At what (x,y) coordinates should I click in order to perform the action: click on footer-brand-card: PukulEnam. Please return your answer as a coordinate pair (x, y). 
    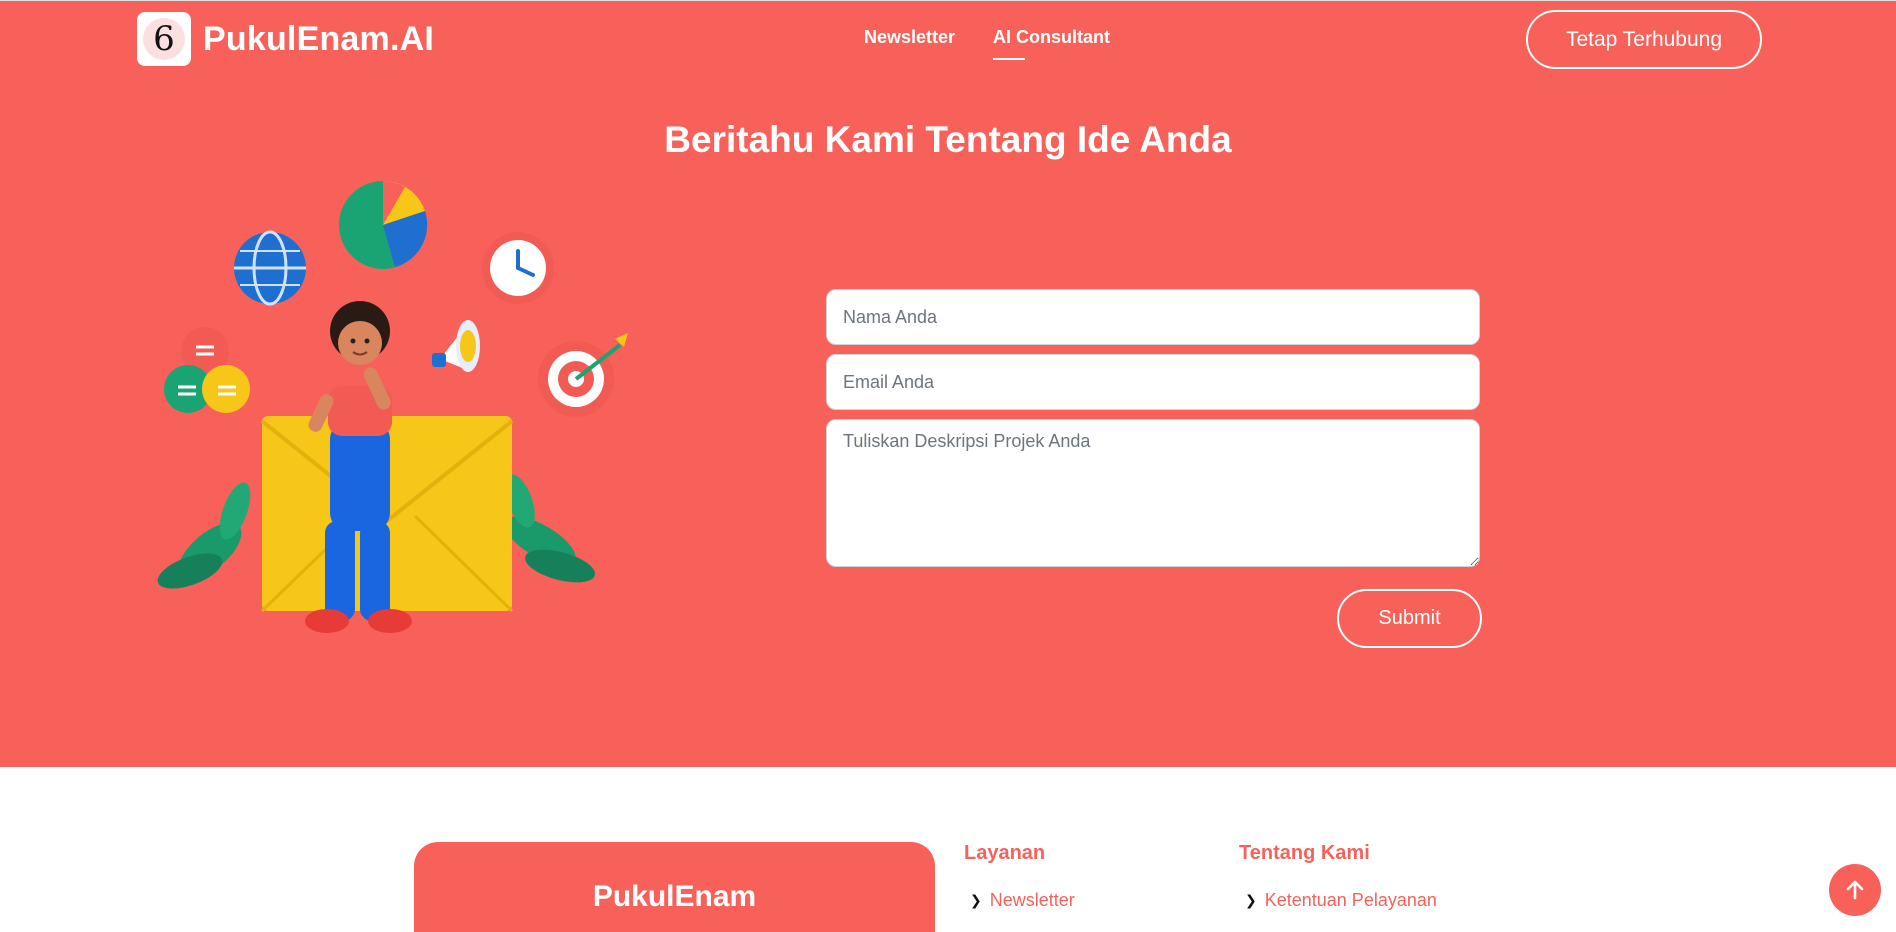
    Looking at the image, I should click on (674, 887).